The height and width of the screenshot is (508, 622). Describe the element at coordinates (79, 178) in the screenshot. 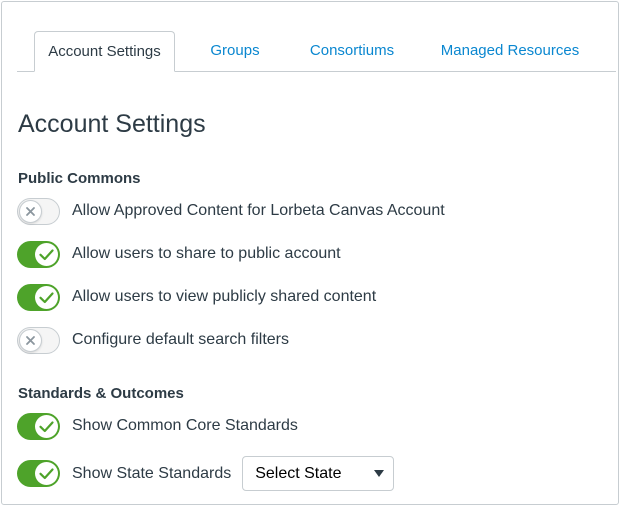

I see `section-heading-public-commons: Public Commons` at that location.